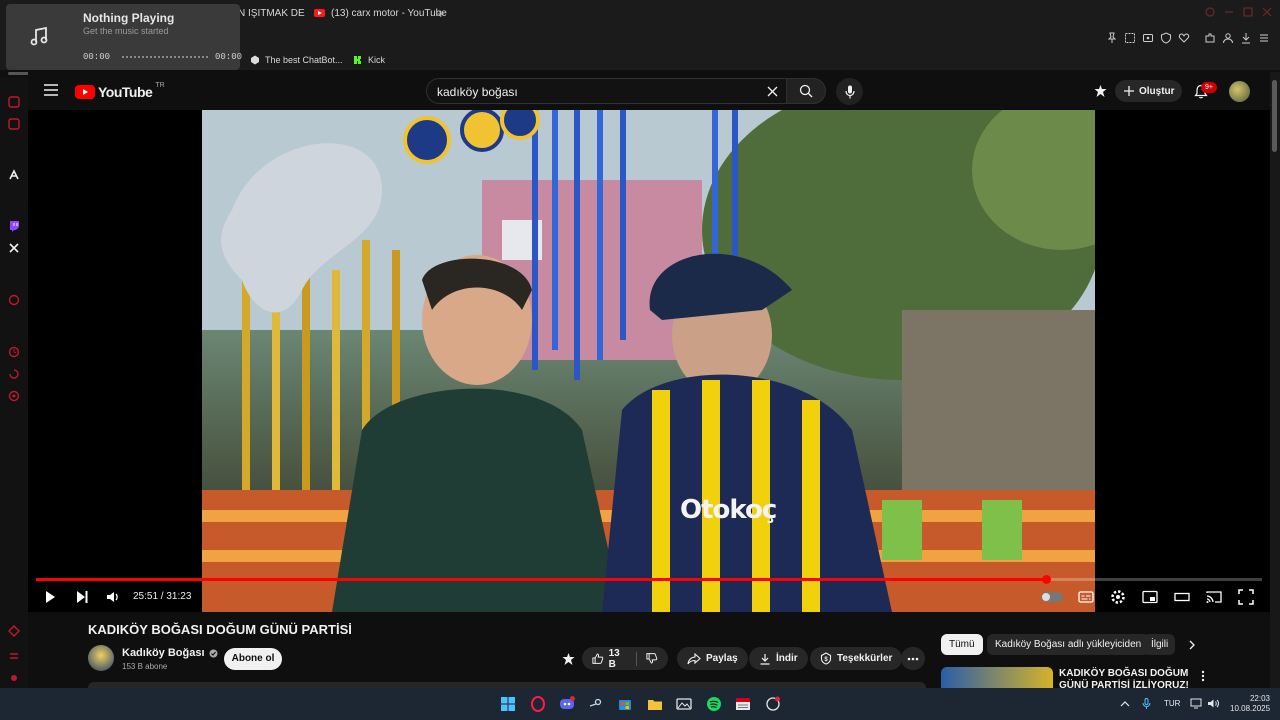 The width and height of the screenshot is (1280, 720). I want to click on more-vertical-icon, so click(1203, 676).